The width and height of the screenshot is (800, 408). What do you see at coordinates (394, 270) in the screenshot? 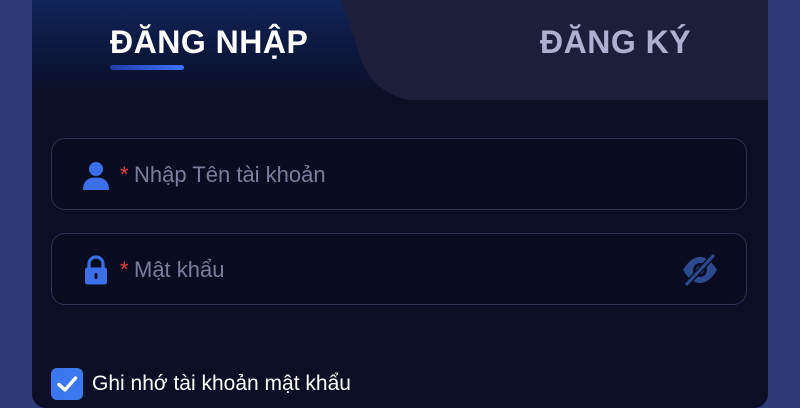
I see `password-input` at bounding box center [394, 270].